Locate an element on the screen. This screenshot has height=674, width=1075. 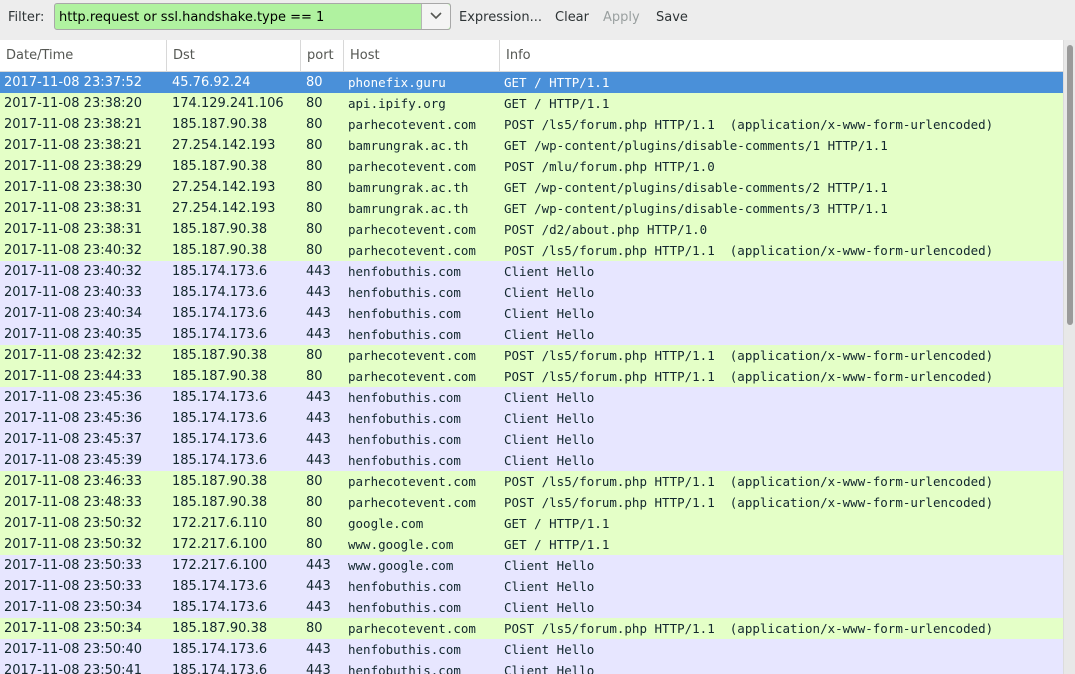
cell-host: phonefix.guru is located at coordinates (397, 82).